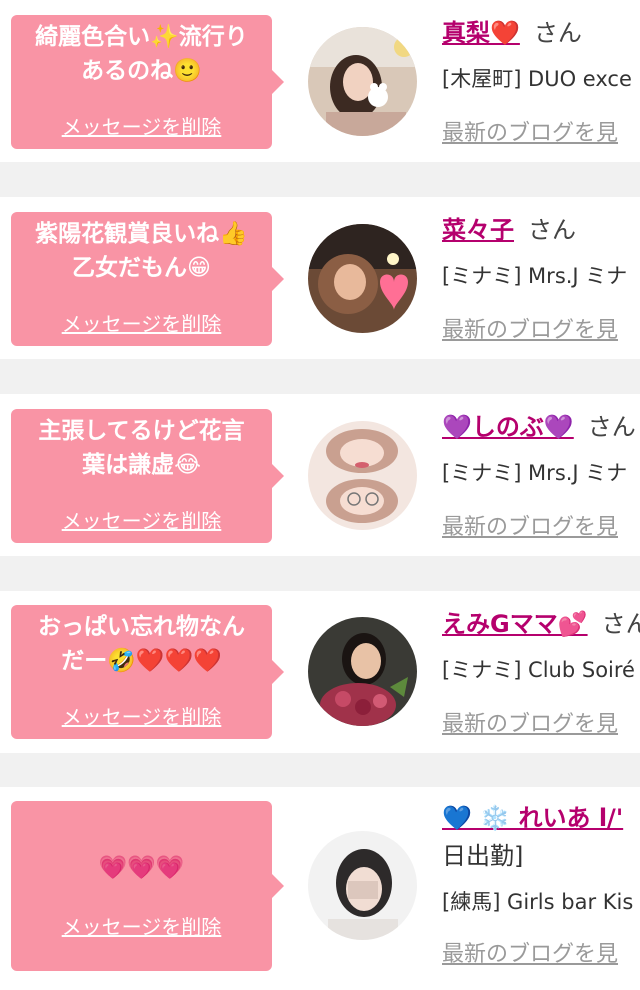  What do you see at coordinates (538, 670) in the screenshot?
I see `shop-info: [ミナミ] Club Soiré` at bounding box center [538, 670].